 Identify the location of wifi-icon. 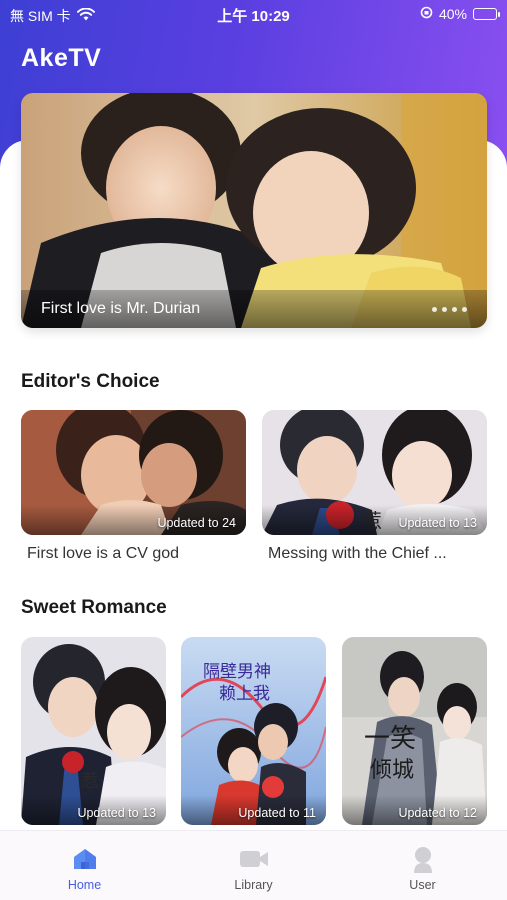
(85, 15).